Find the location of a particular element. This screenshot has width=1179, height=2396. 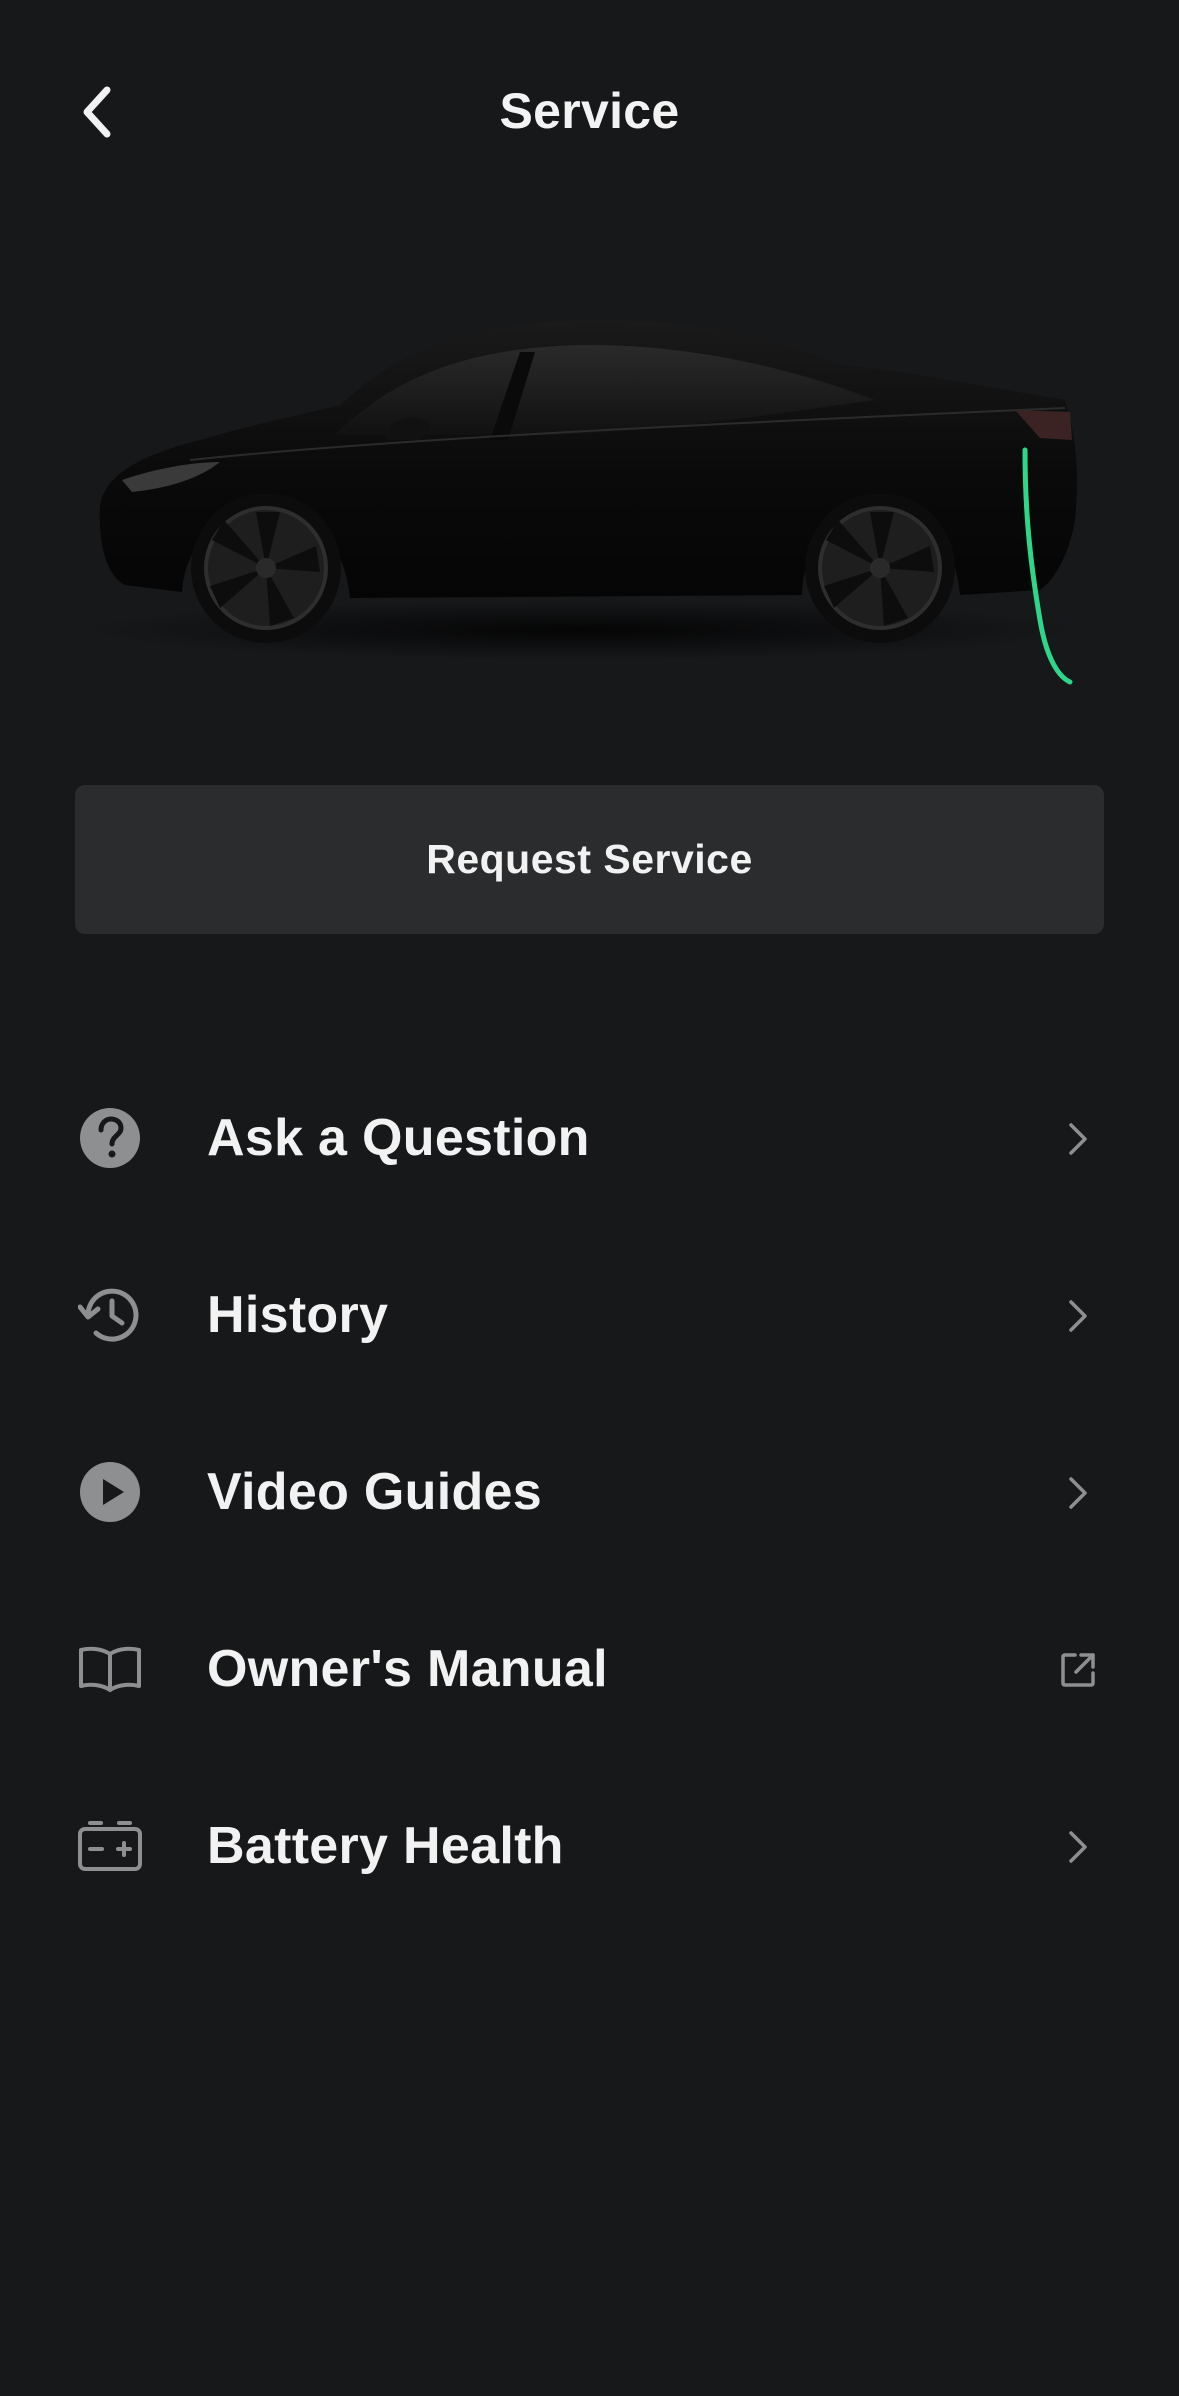

menu-item-battery-health: Battery Health is located at coordinates (589, 1846).